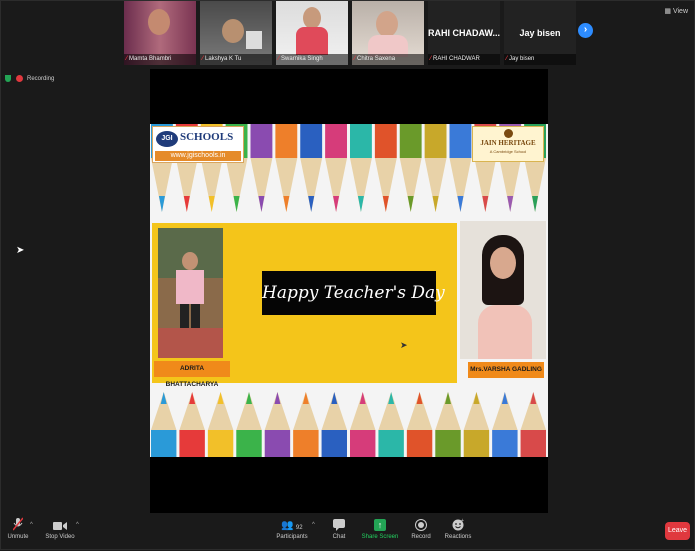 Image resolution: width=695 pixels, height=551 pixels. I want to click on view-button: ▦ View, so click(676, 11).